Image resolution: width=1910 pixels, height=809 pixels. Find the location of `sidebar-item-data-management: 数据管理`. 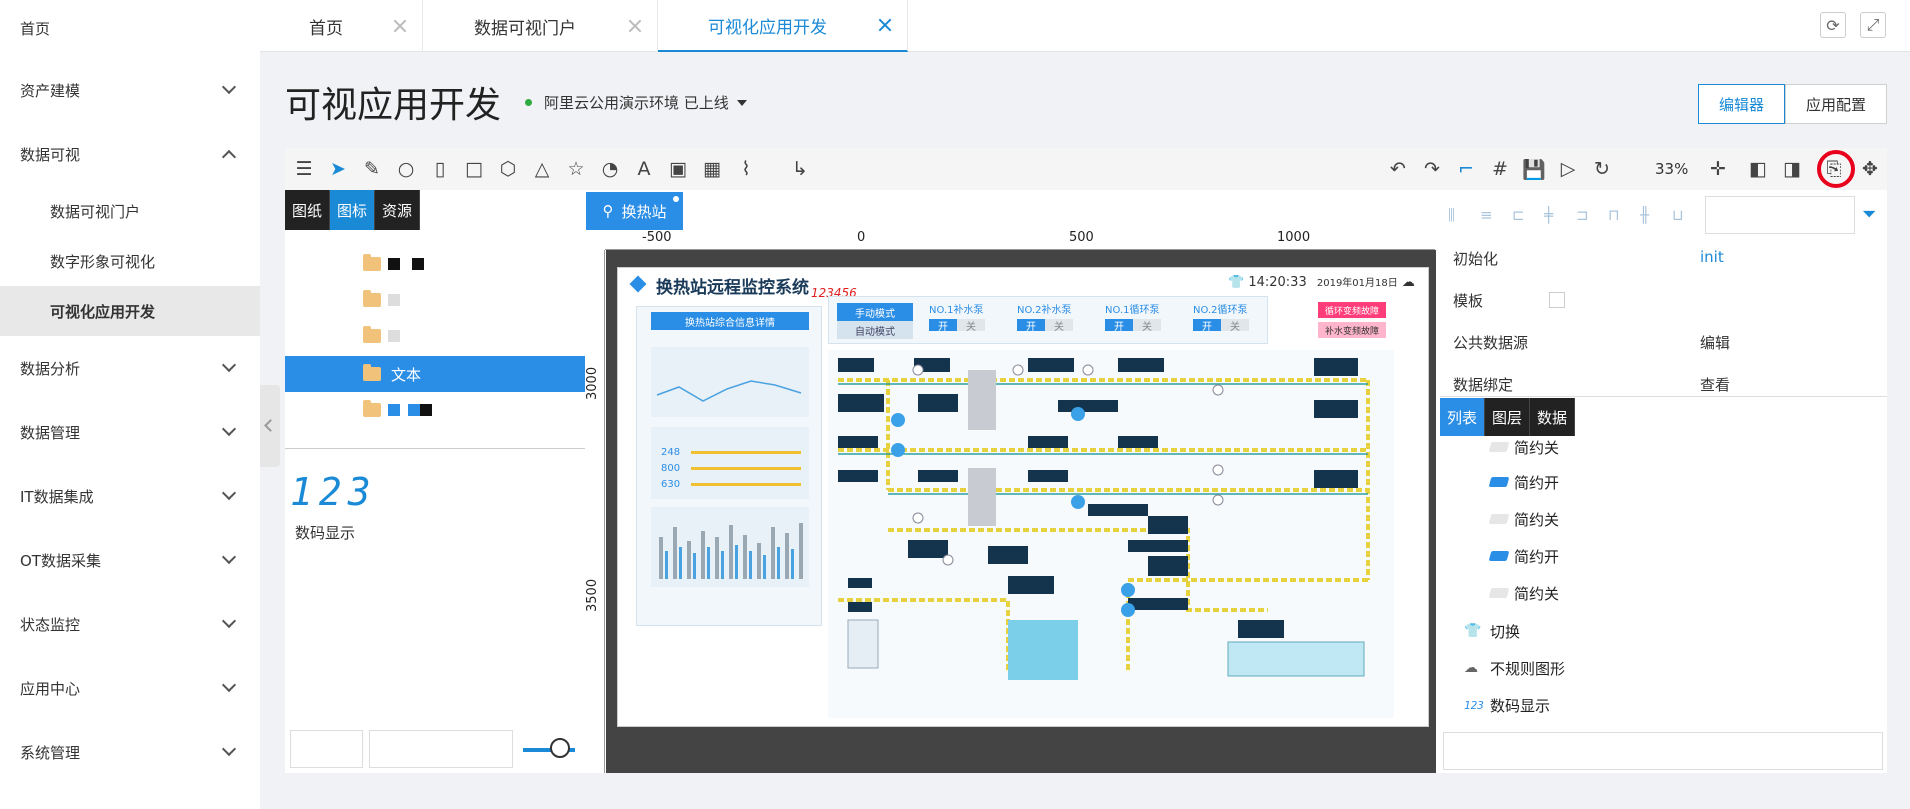

sidebar-item-data-management: 数据管理 is located at coordinates (130, 432).